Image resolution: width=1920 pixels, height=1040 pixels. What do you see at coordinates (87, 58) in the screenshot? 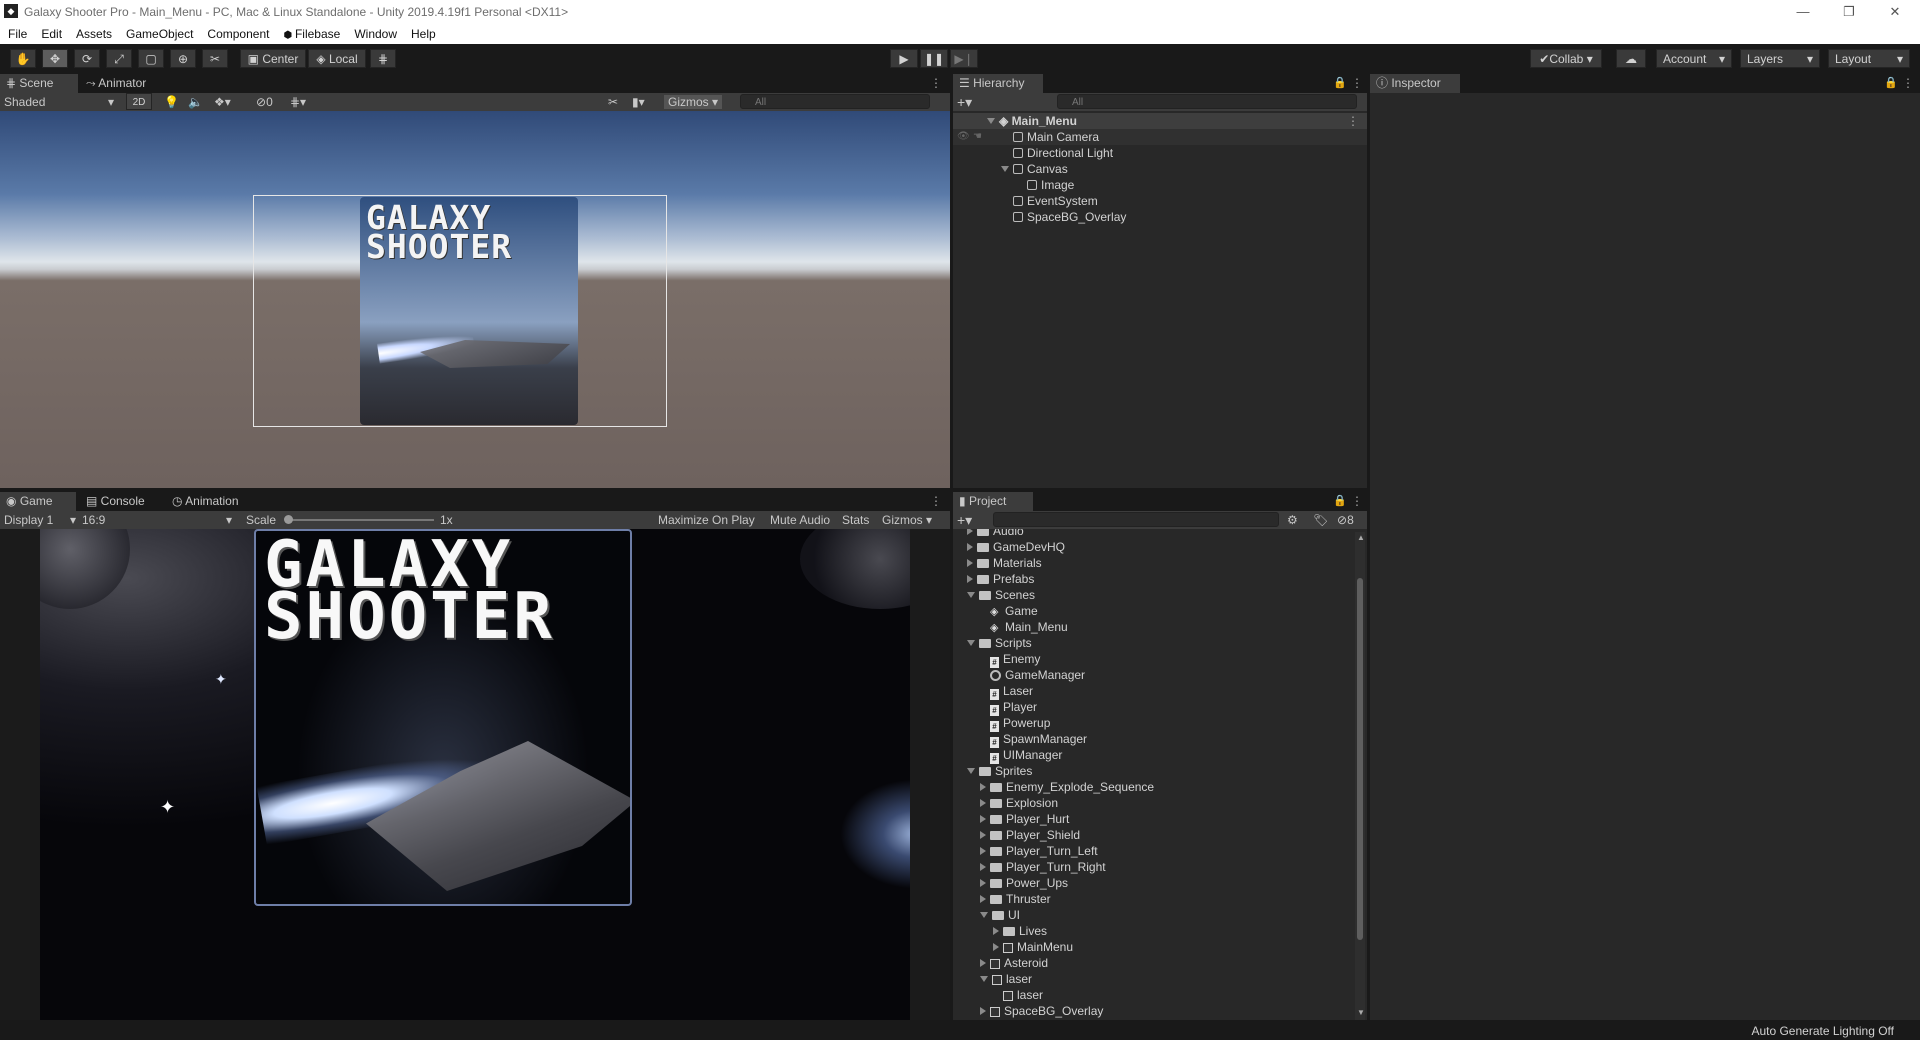
I see `rotate-tool-icon: ⟳` at bounding box center [87, 58].